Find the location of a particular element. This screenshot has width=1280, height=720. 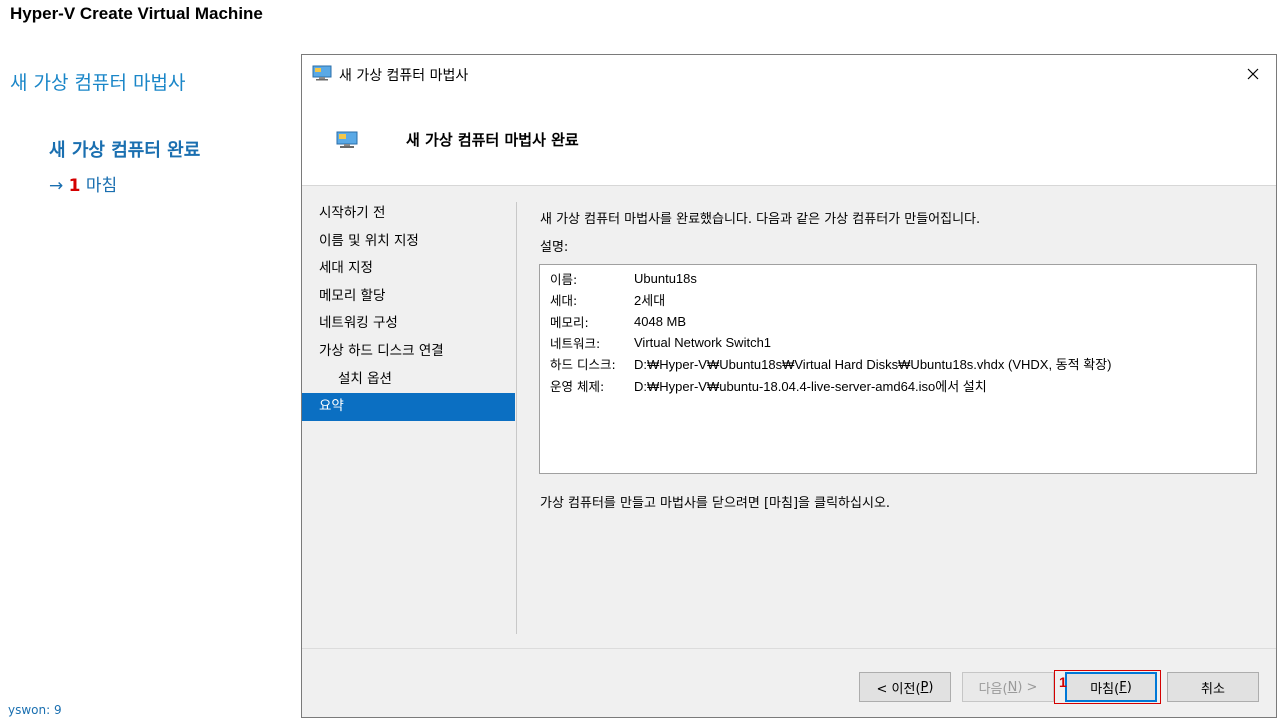

close-icon is located at coordinates (1253, 74).